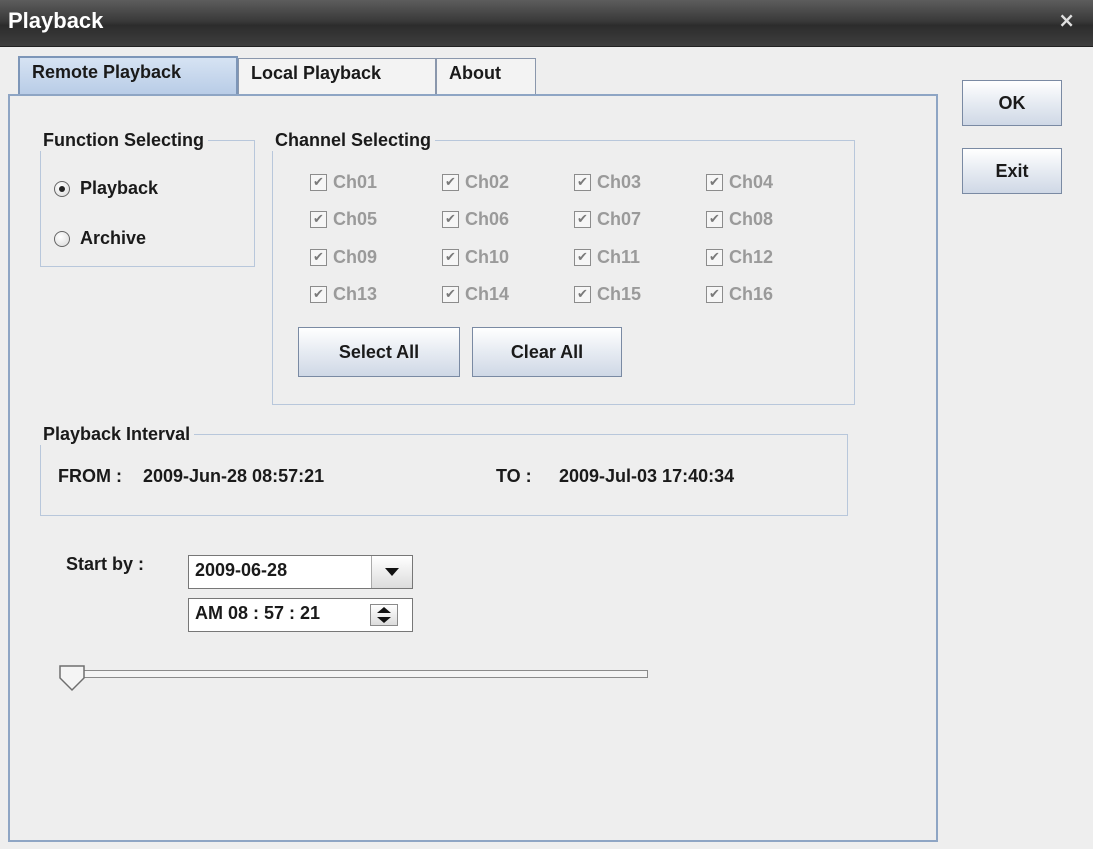 The height and width of the screenshot is (849, 1093). Describe the element at coordinates (619, 182) in the screenshot. I see `channel-label: Ch03` at that location.